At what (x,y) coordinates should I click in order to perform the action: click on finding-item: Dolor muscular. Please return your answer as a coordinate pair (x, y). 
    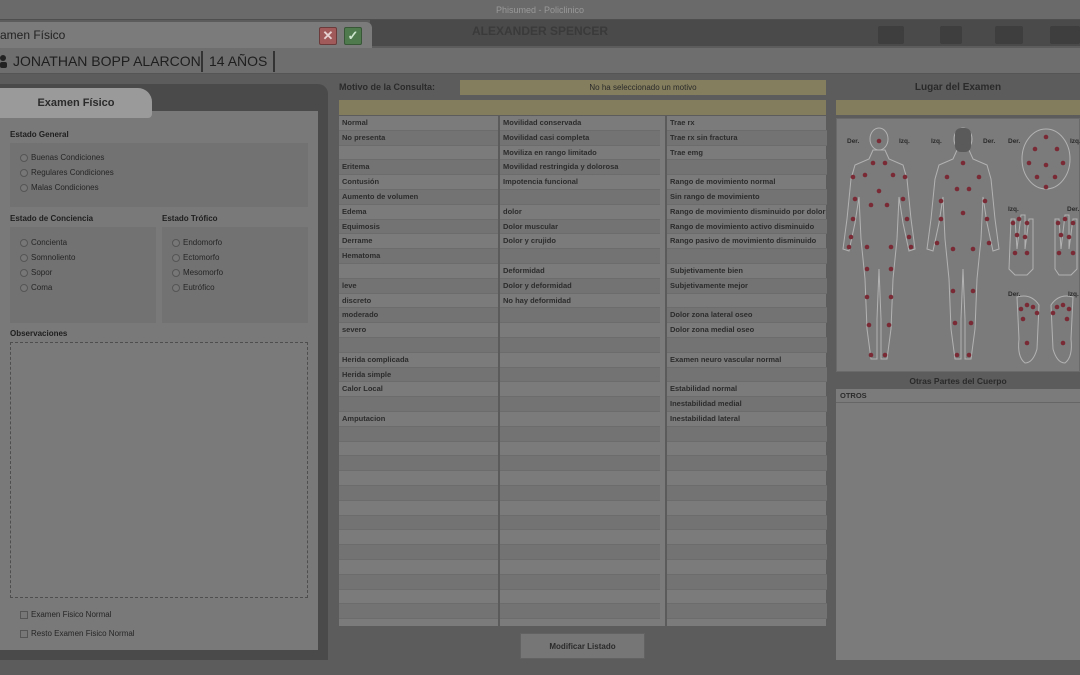
    Looking at the image, I should click on (580, 227).